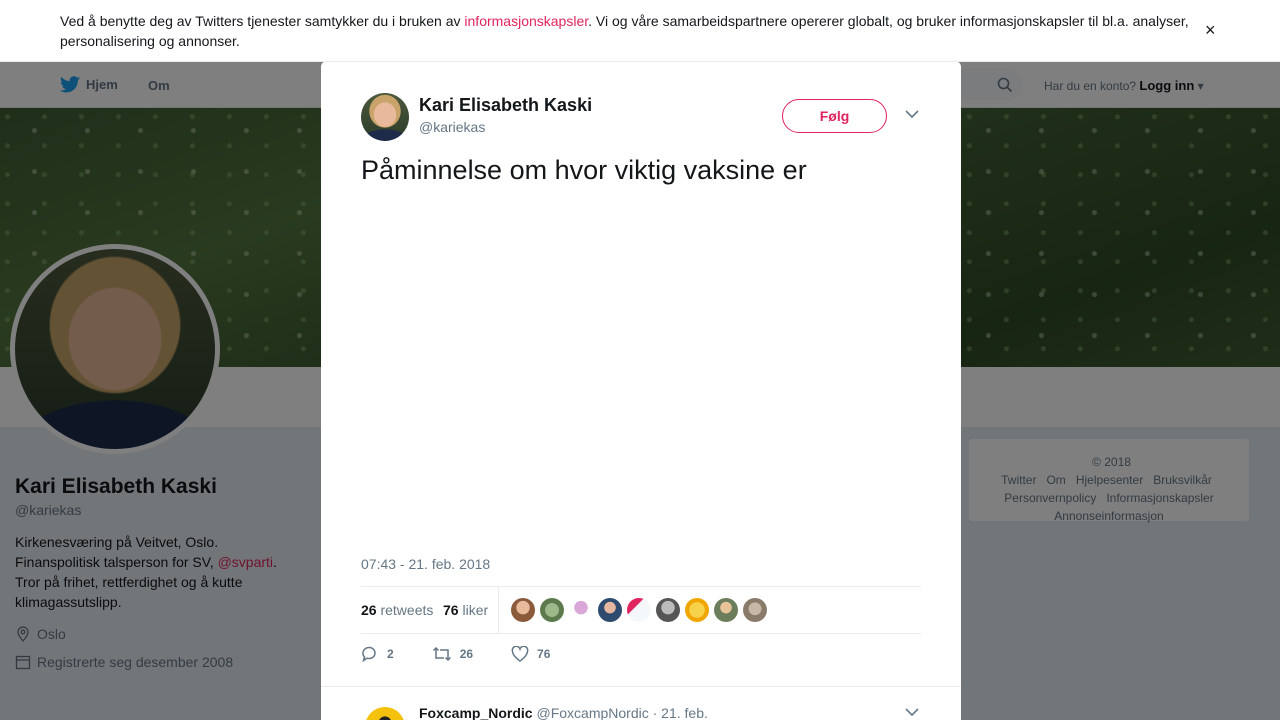  I want to click on tweet-author-avatar, so click(385, 117).